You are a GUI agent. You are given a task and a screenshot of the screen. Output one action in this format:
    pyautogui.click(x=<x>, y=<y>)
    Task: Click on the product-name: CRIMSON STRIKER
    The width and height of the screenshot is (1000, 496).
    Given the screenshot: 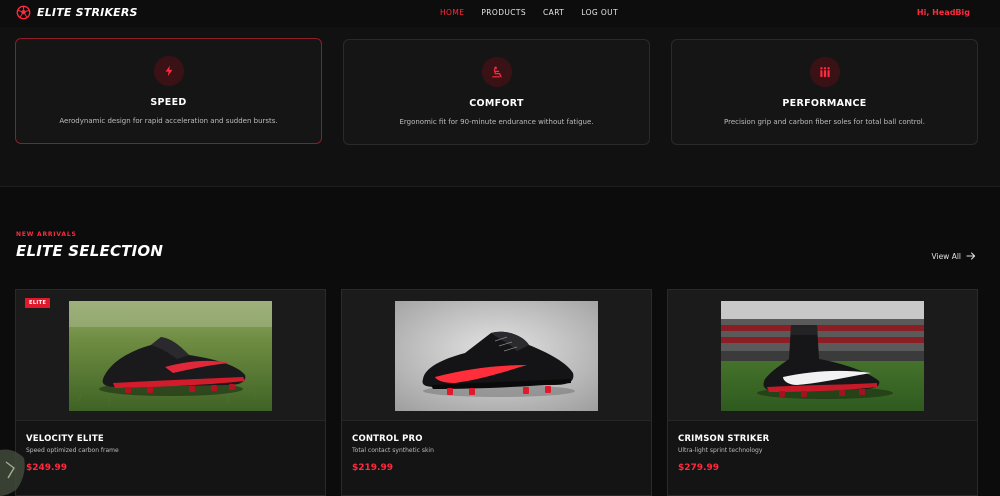 What is the action you would take?
    pyautogui.click(x=723, y=439)
    